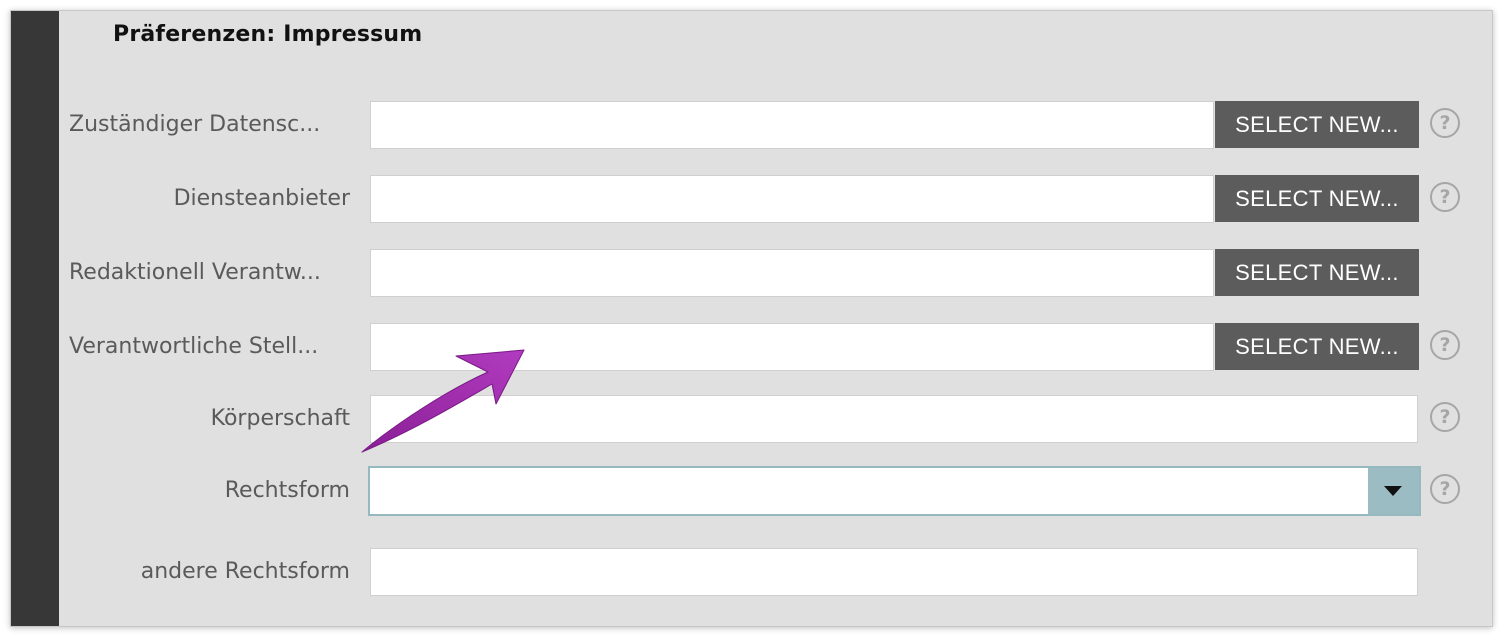 The width and height of the screenshot is (1502, 636). What do you see at coordinates (245, 571) in the screenshot?
I see `field-label-andere-rechtsform: andere Rechtsform` at bounding box center [245, 571].